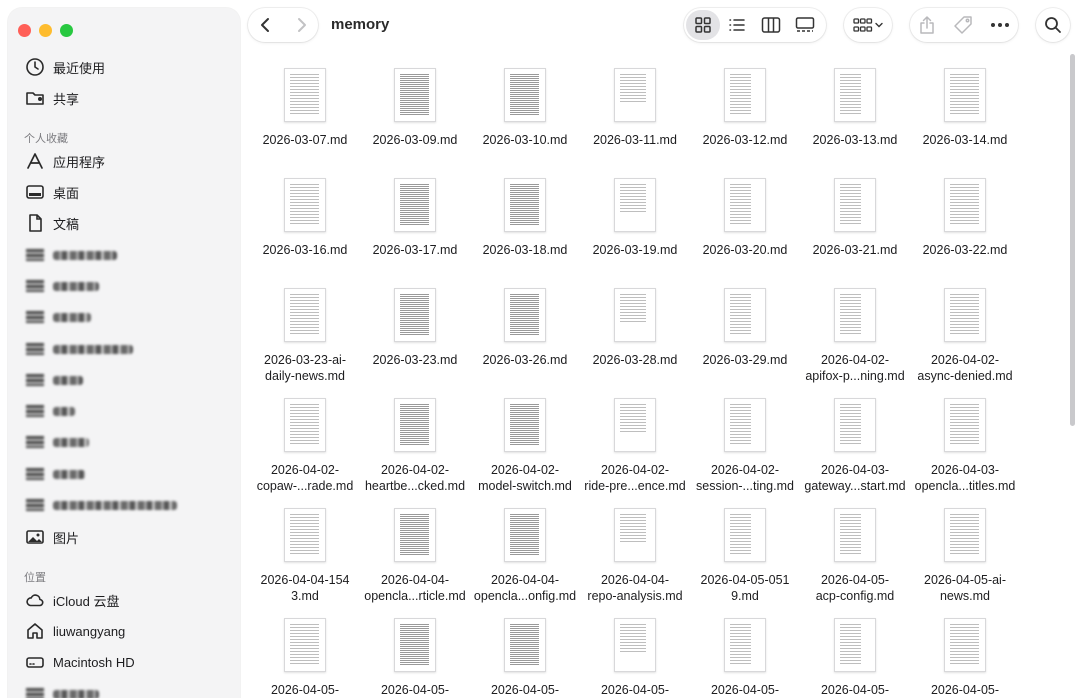 The image size is (1080, 698). Describe the element at coordinates (965, 447) in the screenshot. I see `file-item: 2026-04-03- opencla...titles.md` at that location.